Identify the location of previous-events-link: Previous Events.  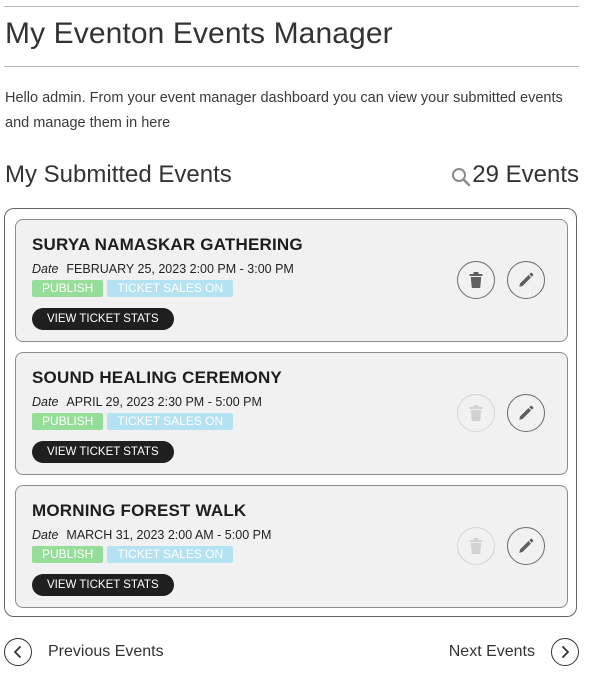
(84, 652).